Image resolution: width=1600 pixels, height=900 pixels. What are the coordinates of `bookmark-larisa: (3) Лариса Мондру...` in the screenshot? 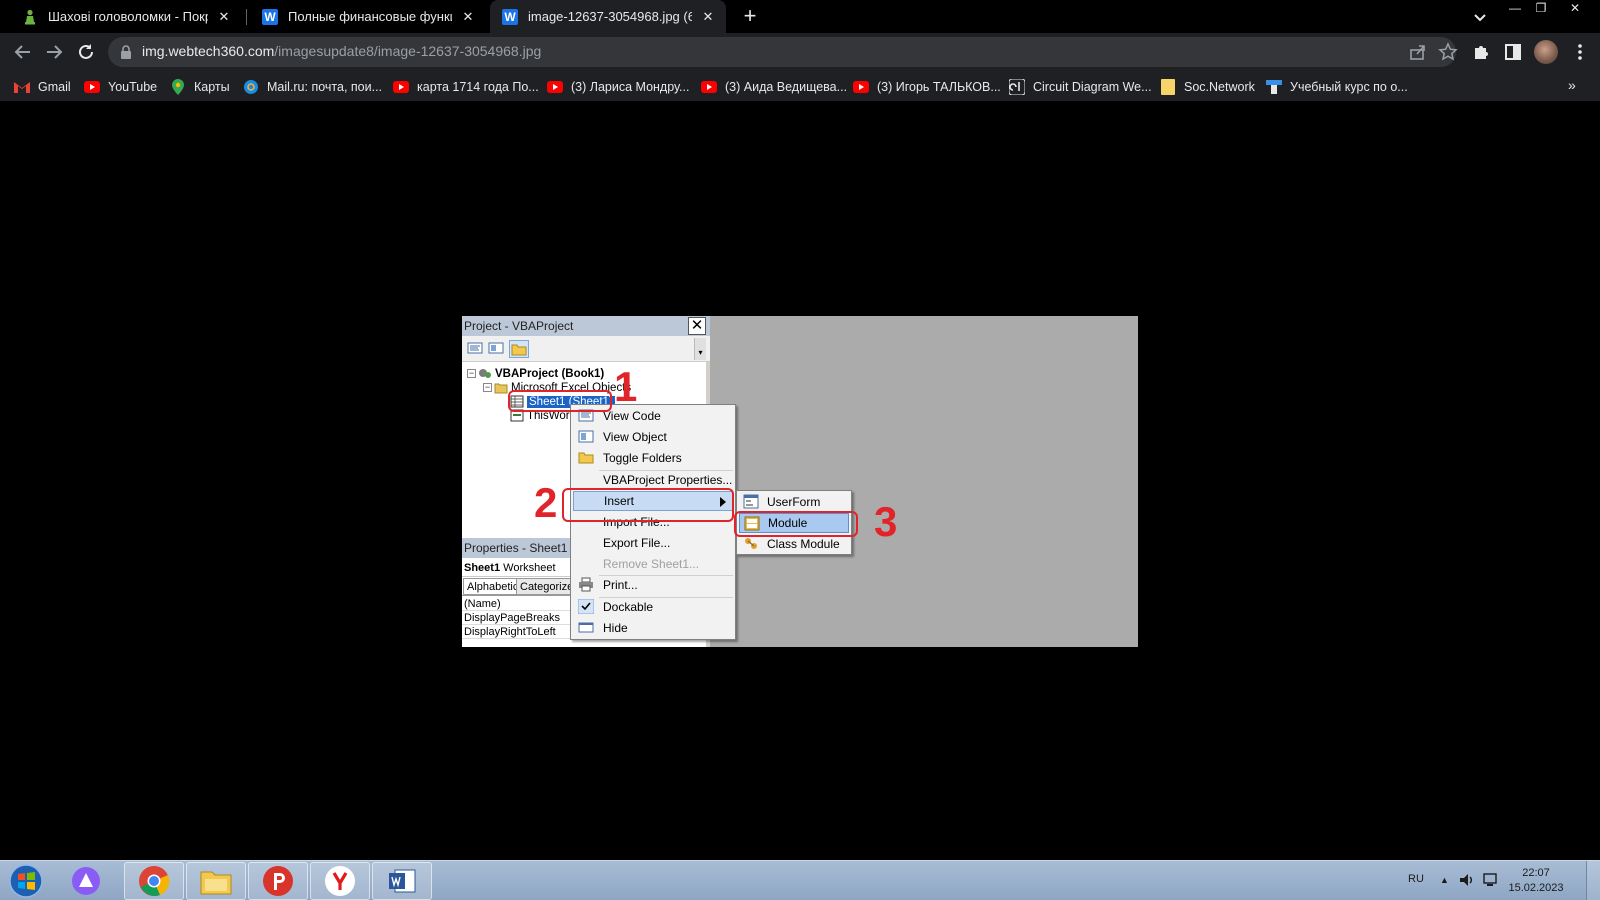 It's located at (618, 87).